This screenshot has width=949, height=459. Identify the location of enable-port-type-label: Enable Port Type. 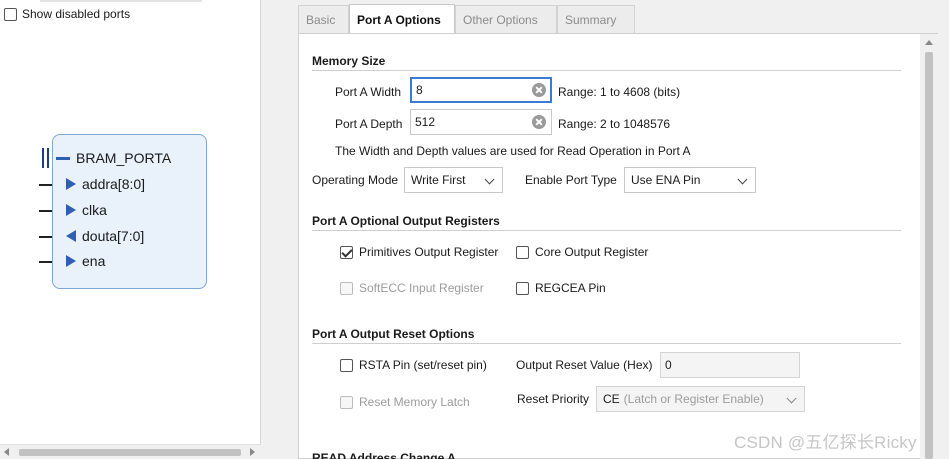
(571, 180).